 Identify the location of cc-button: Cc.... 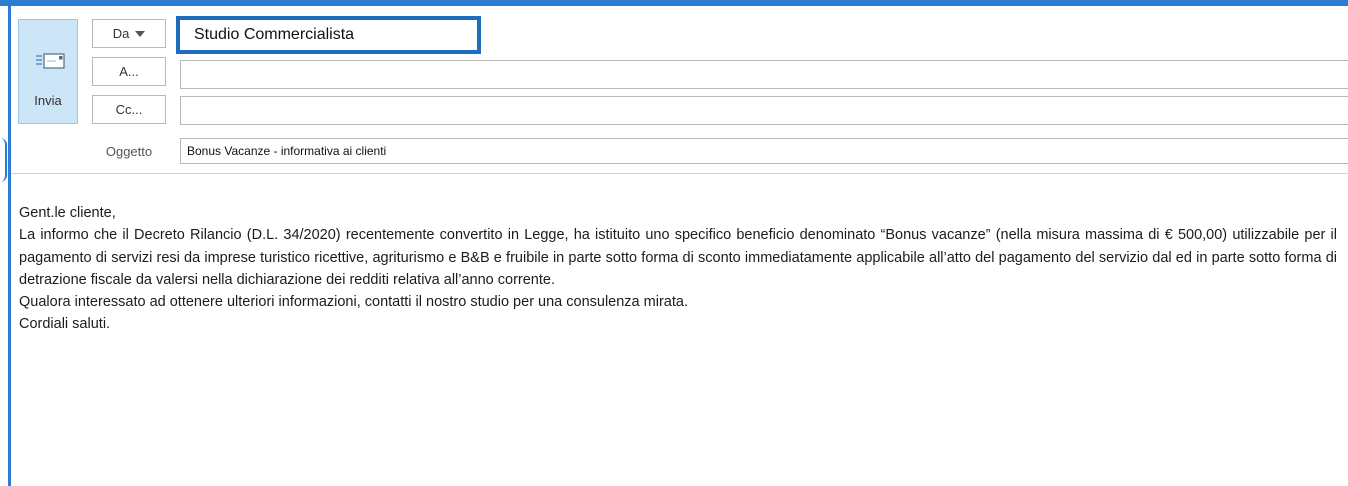
(129, 109).